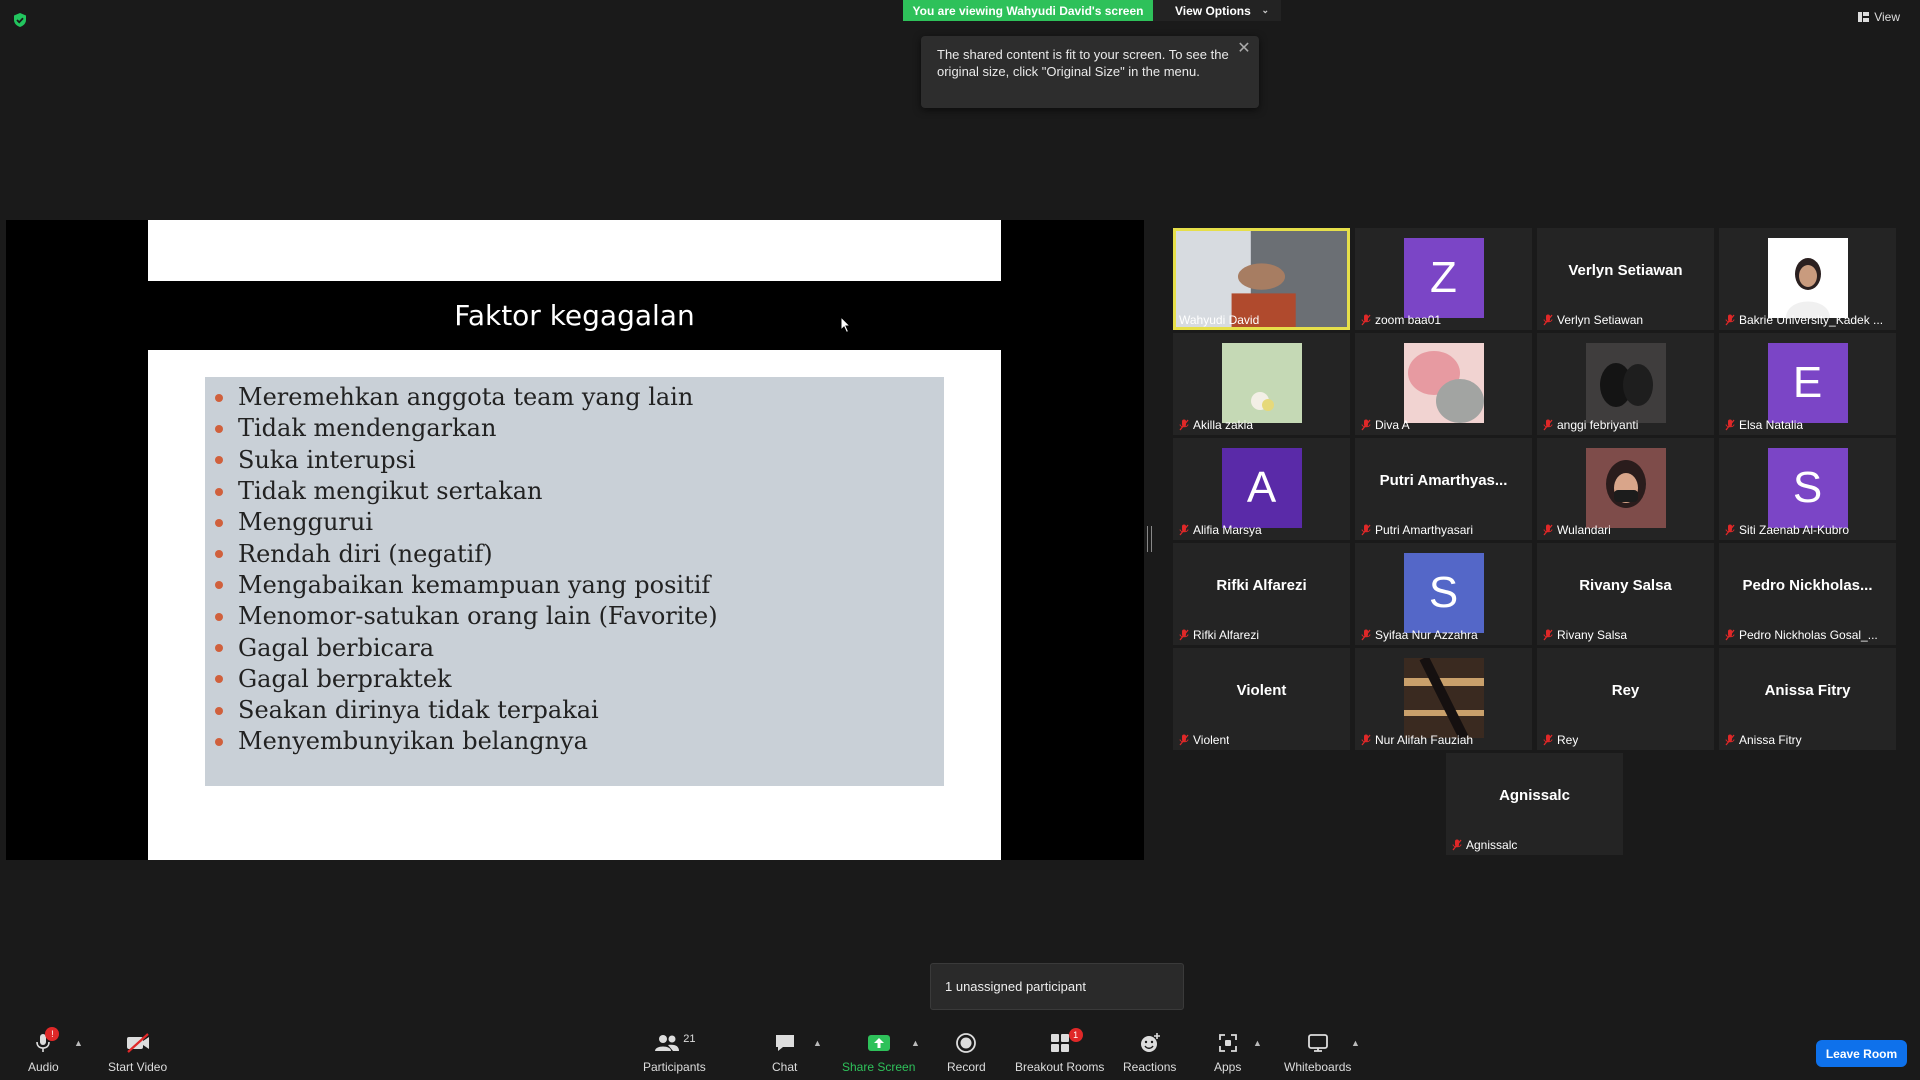 This screenshot has width=1920, height=1080. What do you see at coordinates (466, 397) in the screenshot?
I see `slide-bullet-item: Meremehkan anggota team yang lain` at bounding box center [466, 397].